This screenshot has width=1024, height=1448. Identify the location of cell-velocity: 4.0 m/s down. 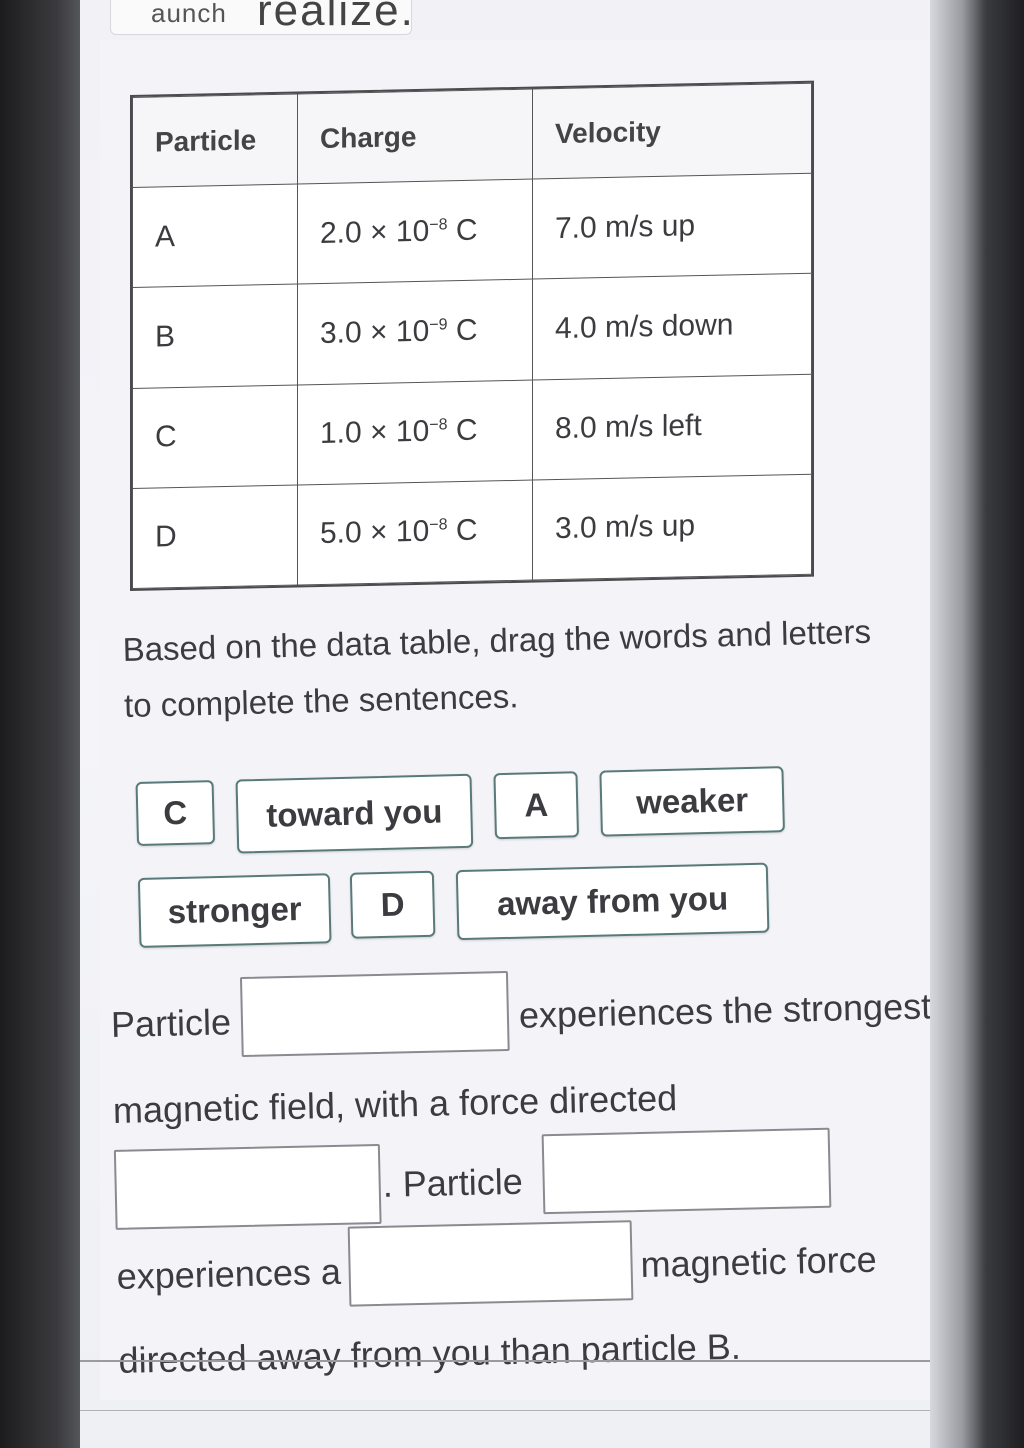
(672, 326).